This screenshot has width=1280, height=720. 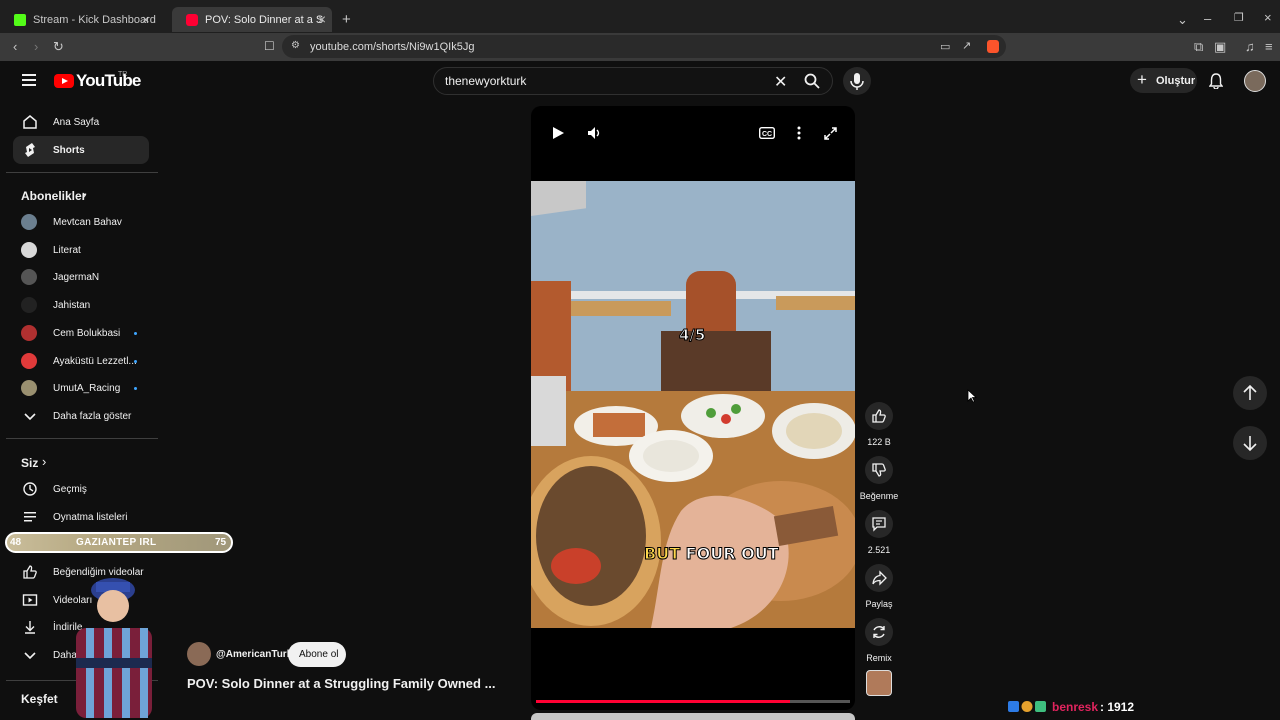 I want to click on download-icon, so click(x=30, y=627).